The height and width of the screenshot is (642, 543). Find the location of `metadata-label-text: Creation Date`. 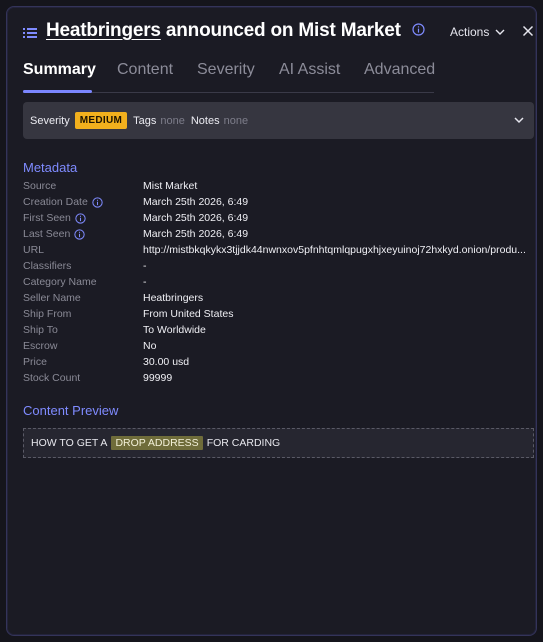

metadata-label-text: Creation Date is located at coordinates (55, 202).